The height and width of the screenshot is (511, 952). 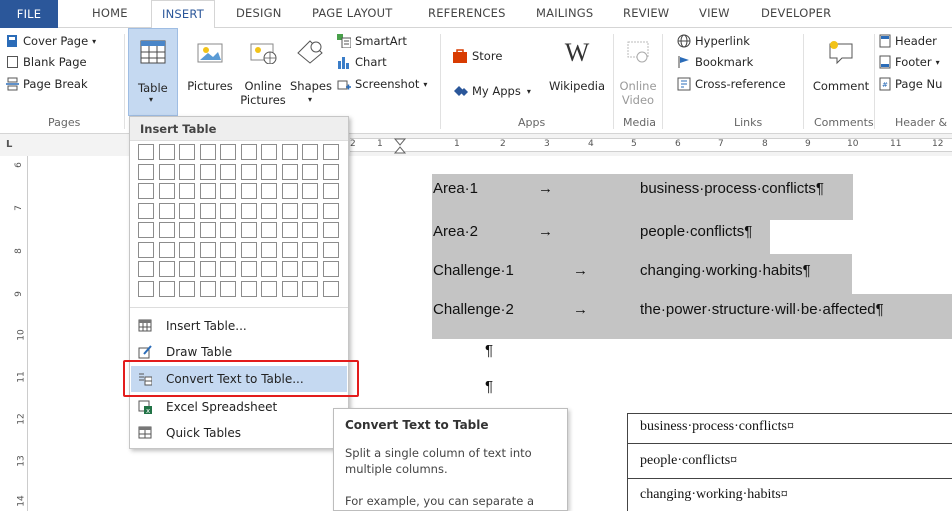 What do you see at coordinates (713, 41) in the screenshot?
I see `hyperlink-button: Hyperlink` at bounding box center [713, 41].